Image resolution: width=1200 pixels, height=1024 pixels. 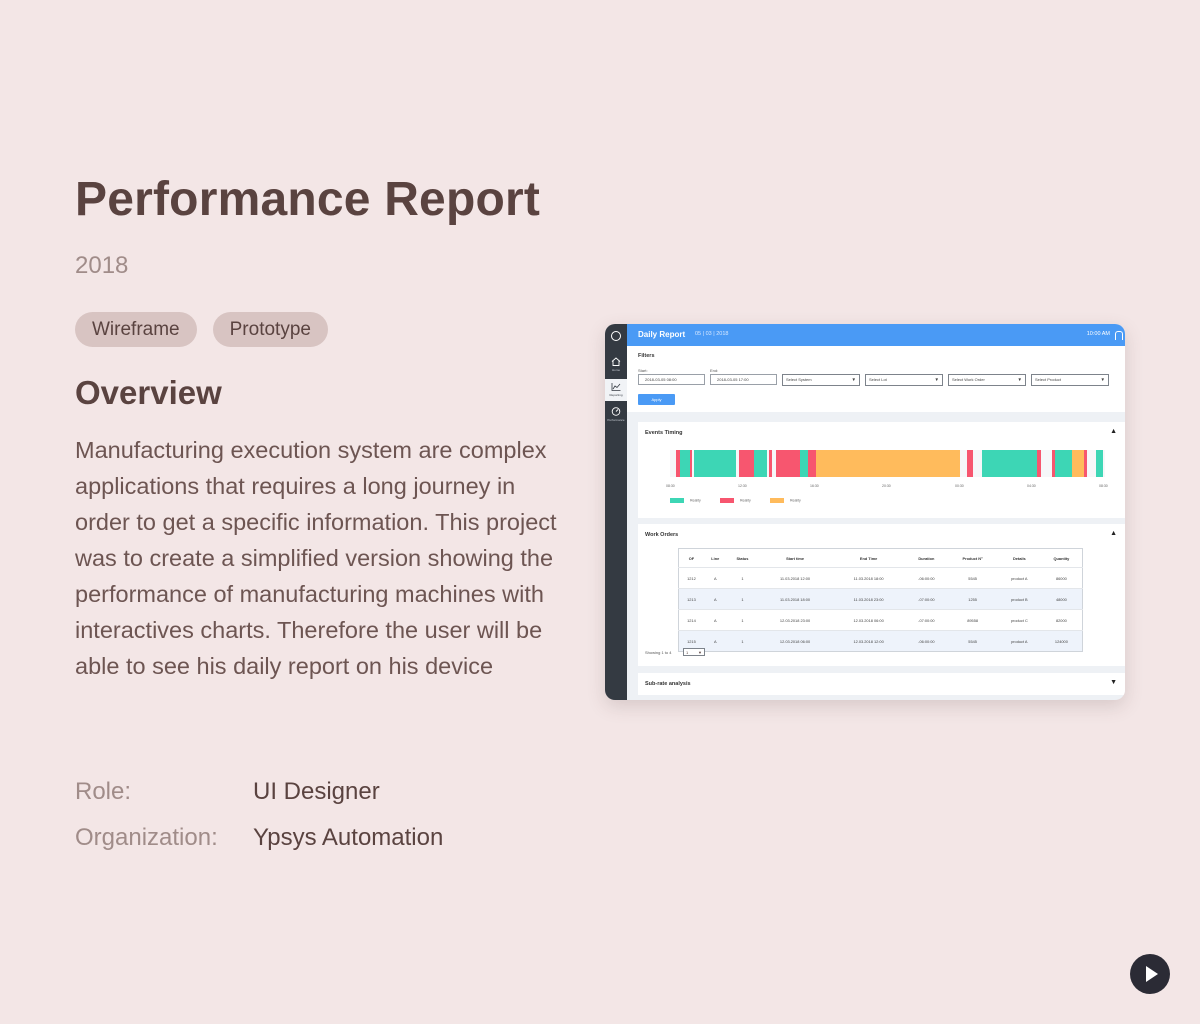 What do you see at coordinates (136, 329) in the screenshot?
I see `tag-wireframe: Wireframe` at bounding box center [136, 329].